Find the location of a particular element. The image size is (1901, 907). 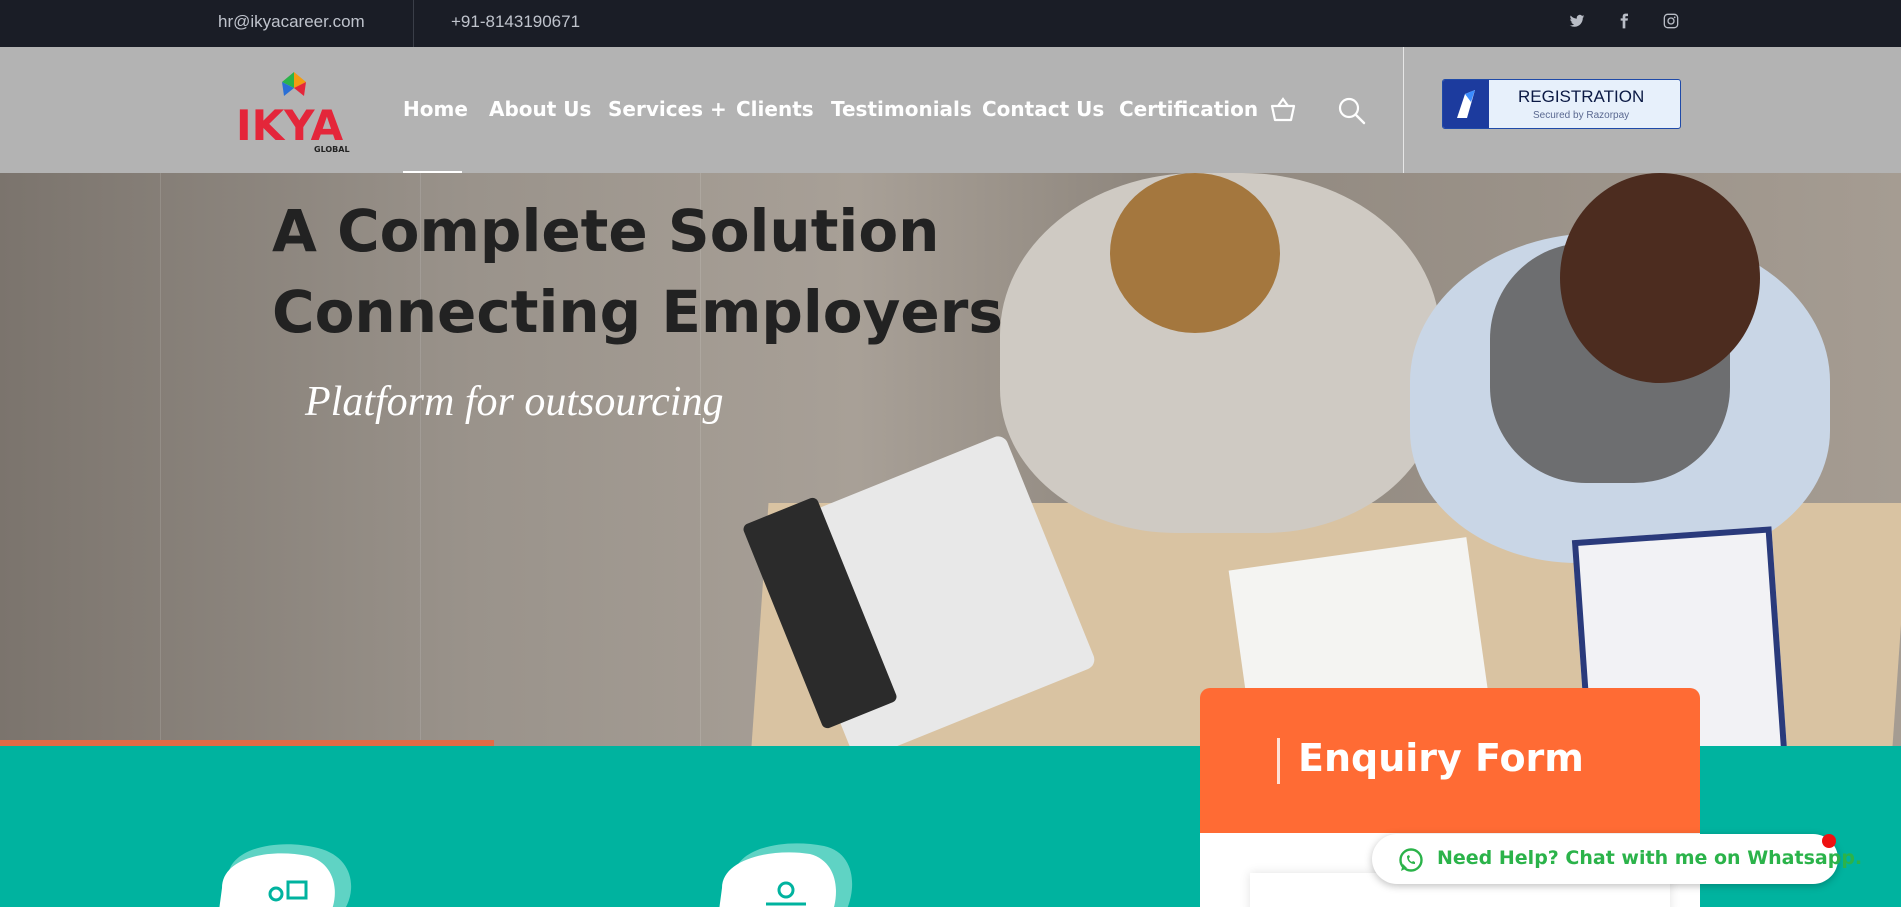

cart-icon is located at coordinates (1283, 110).